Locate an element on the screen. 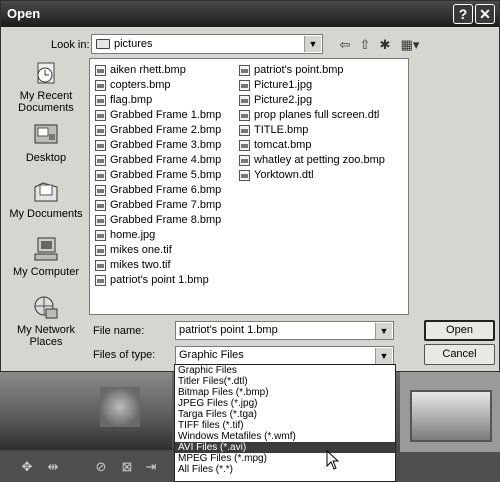  file-type-option: JPEG Files (*.jpg) is located at coordinates (285, 403).